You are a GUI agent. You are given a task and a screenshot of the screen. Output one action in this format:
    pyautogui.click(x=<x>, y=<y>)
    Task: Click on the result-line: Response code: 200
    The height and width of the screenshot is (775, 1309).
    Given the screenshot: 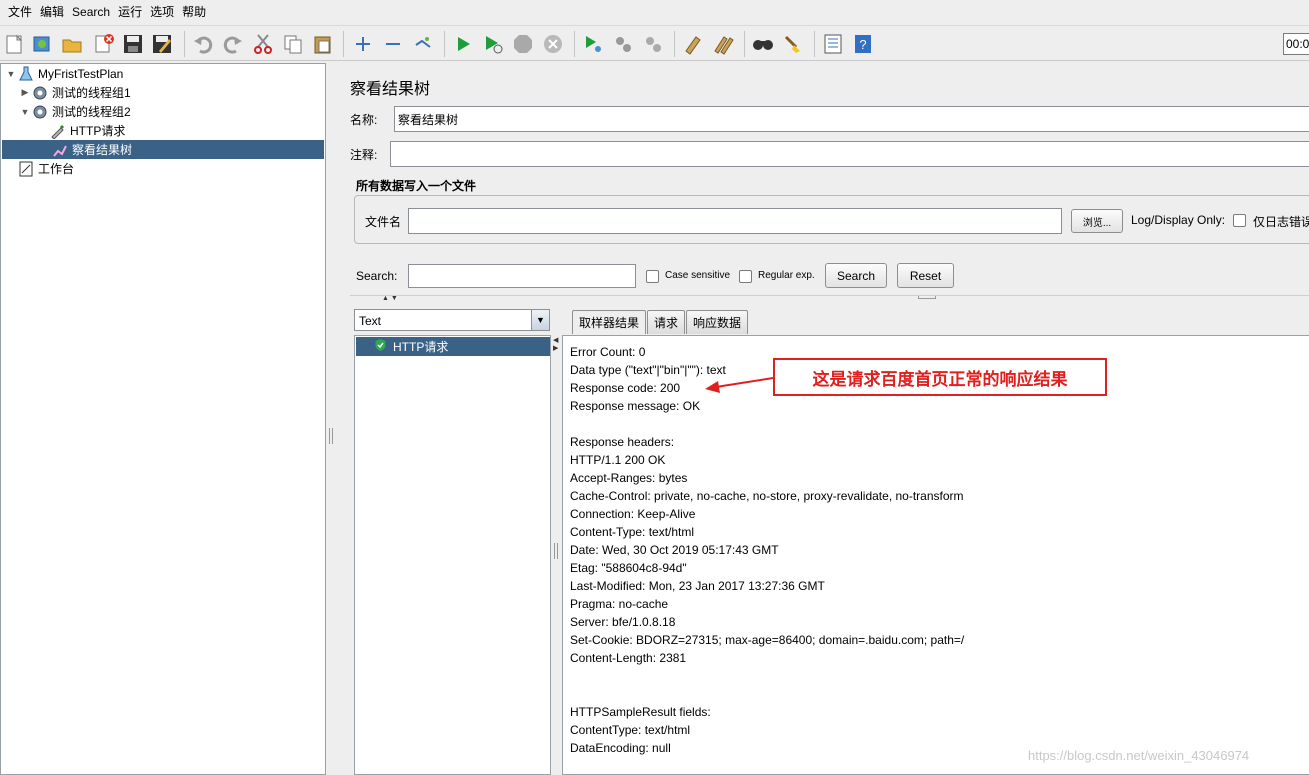 What is the action you would take?
    pyautogui.click(x=625, y=388)
    